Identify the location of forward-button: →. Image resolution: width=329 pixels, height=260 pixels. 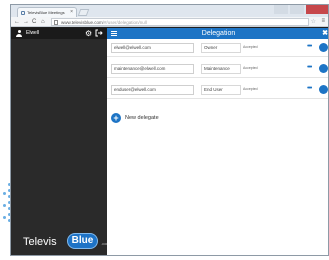
(26, 22).